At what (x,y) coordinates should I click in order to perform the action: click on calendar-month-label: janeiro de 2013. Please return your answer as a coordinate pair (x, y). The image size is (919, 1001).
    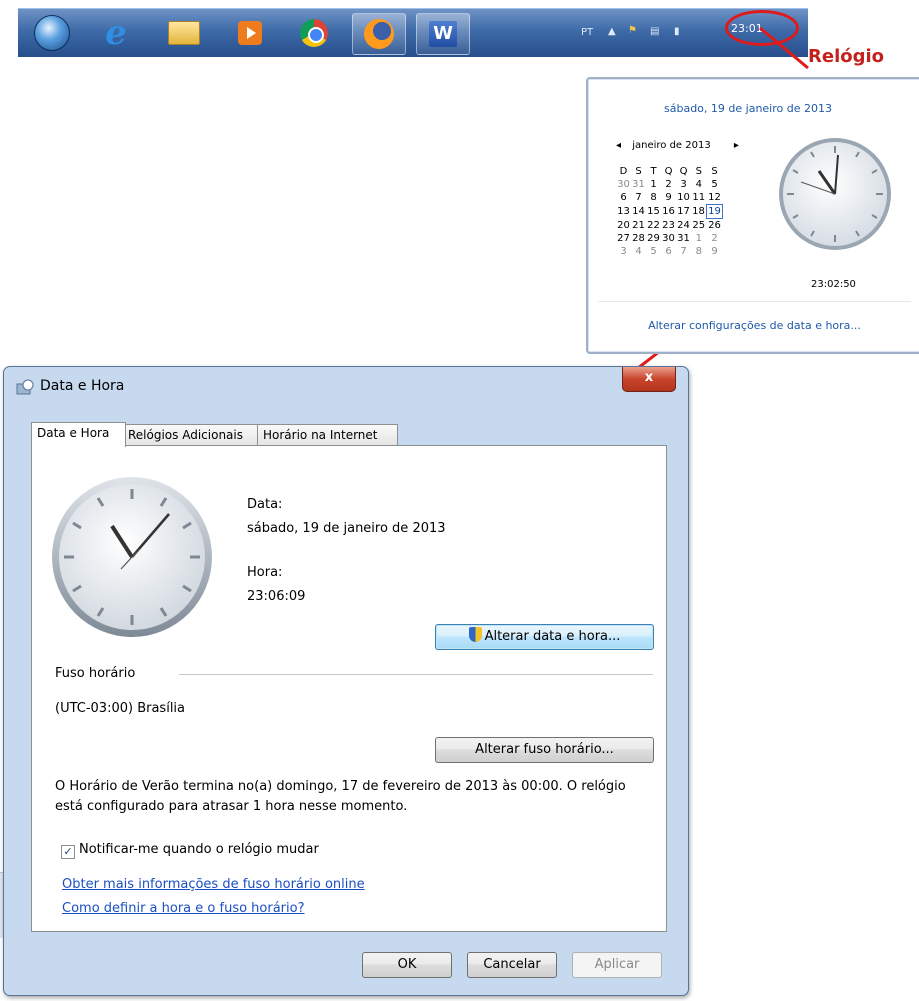
    Looking at the image, I should click on (671, 145).